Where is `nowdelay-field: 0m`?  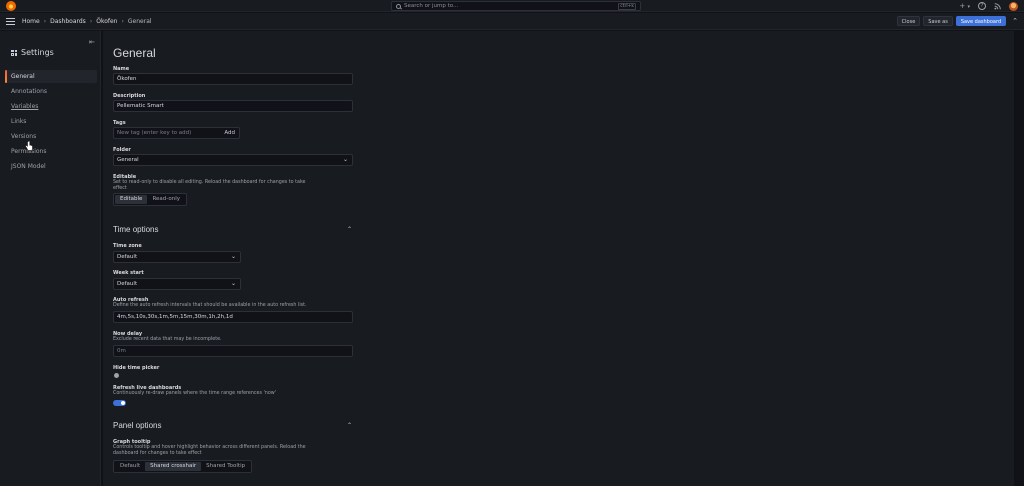 nowdelay-field: 0m is located at coordinates (233, 351).